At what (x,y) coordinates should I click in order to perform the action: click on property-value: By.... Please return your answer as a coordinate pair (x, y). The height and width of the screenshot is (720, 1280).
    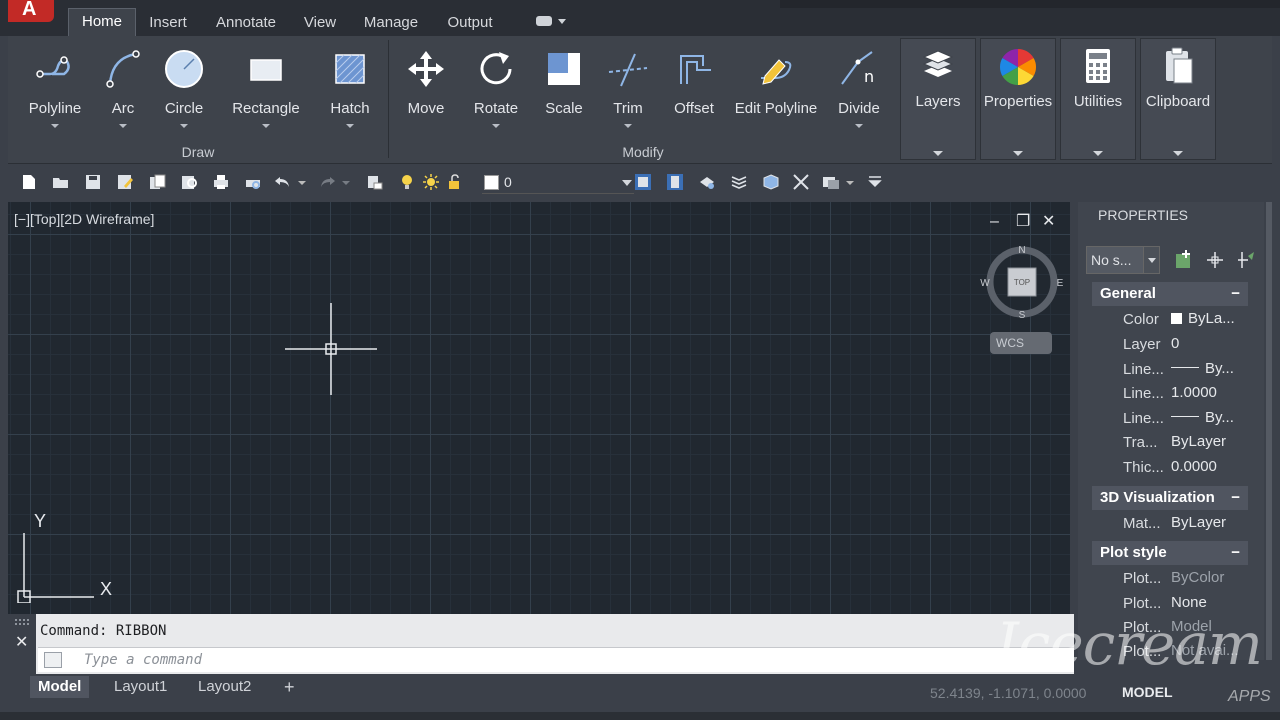
    Looking at the image, I should click on (1210, 368).